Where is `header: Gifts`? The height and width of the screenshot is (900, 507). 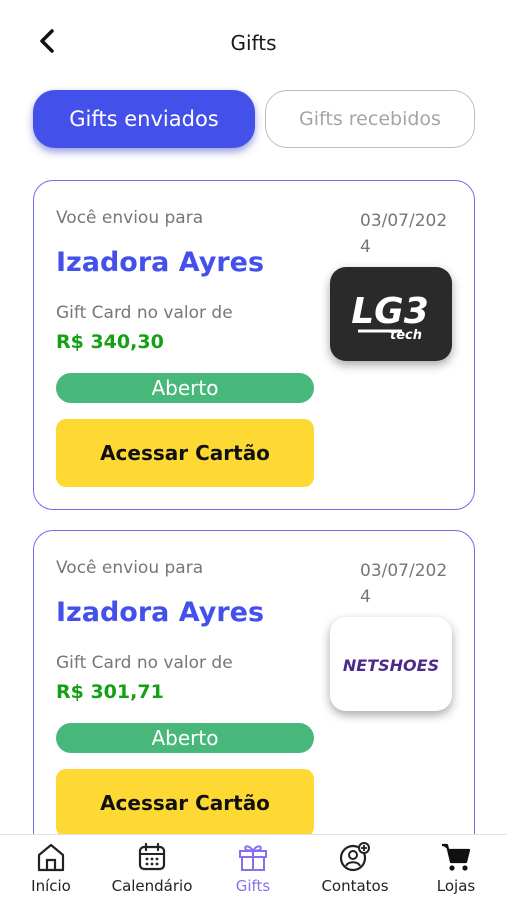 header: Gifts is located at coordinates (253, 42).